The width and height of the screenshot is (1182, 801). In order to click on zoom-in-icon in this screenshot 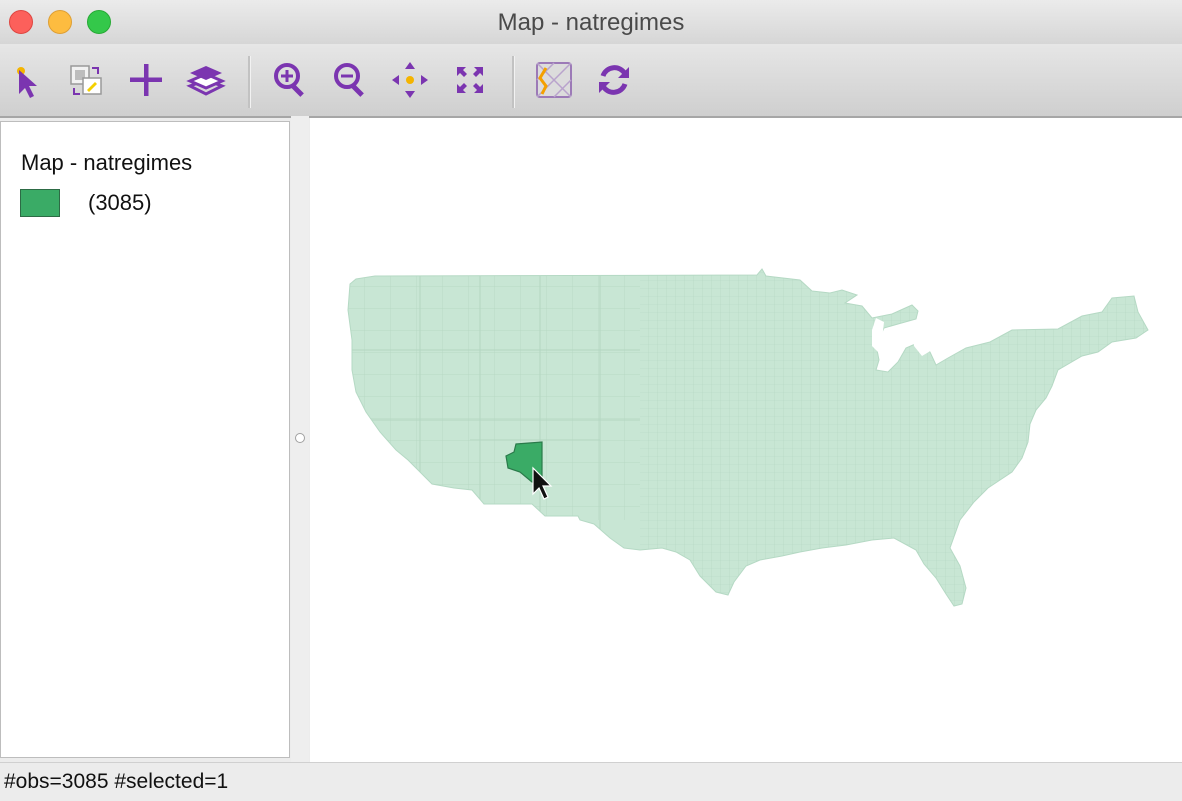, I will do `click(289, 80)`.